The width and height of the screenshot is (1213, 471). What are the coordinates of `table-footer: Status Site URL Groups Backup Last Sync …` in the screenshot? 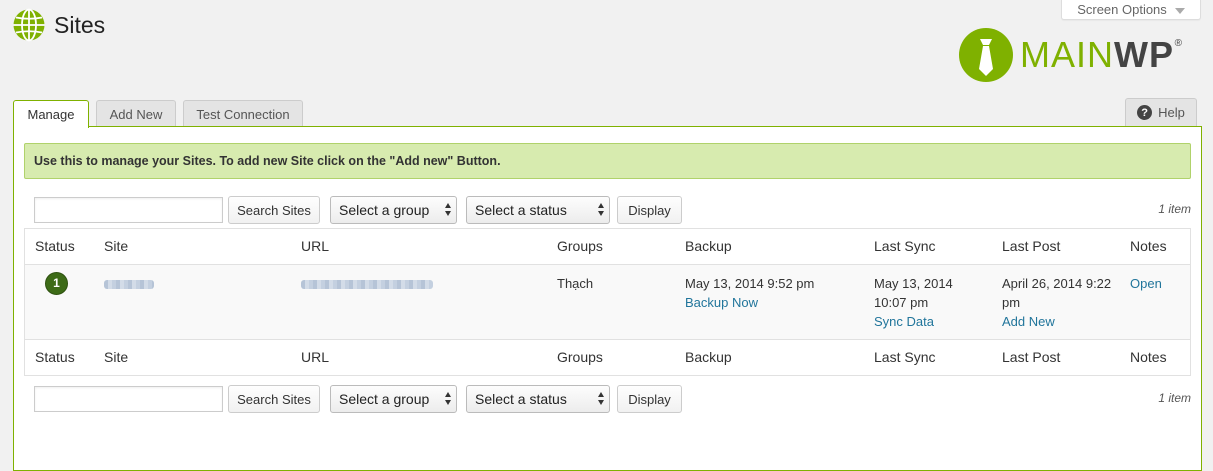 It's located at (607, 357).